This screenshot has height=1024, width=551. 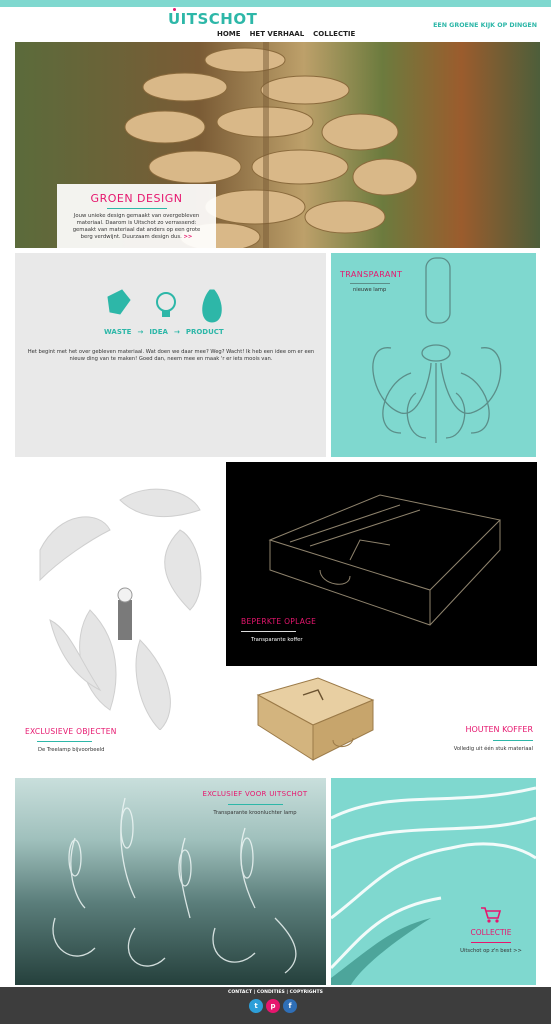 I want to click on lightbulb-icon, so click(x=166, y=302).